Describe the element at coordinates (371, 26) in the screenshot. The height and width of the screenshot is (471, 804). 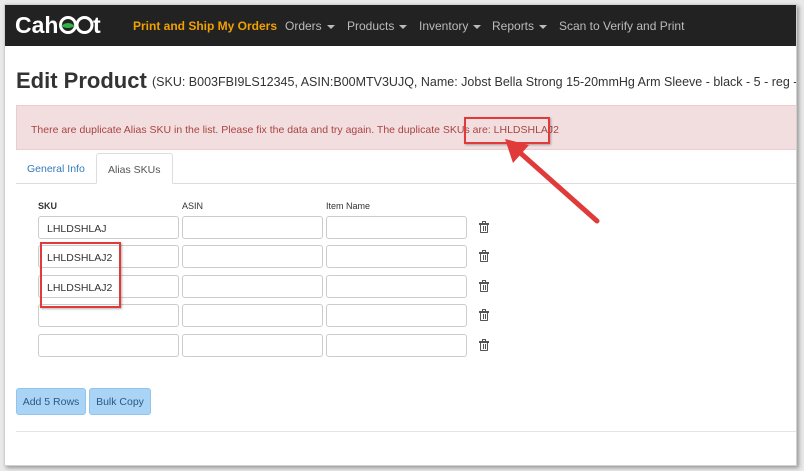
I see `nav-label: Products` at that location.